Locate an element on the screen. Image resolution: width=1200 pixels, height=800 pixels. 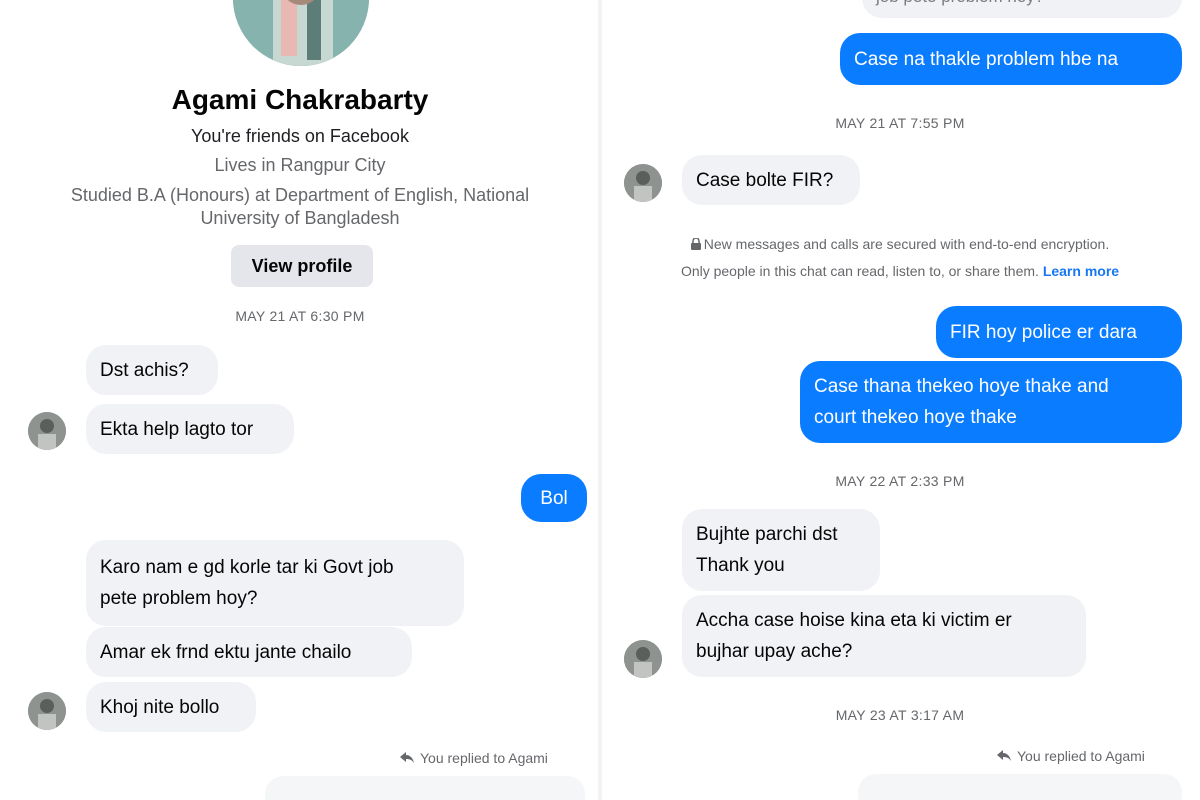
lives-in: Lives in Rangpur City is located at coordinates (300, 165).